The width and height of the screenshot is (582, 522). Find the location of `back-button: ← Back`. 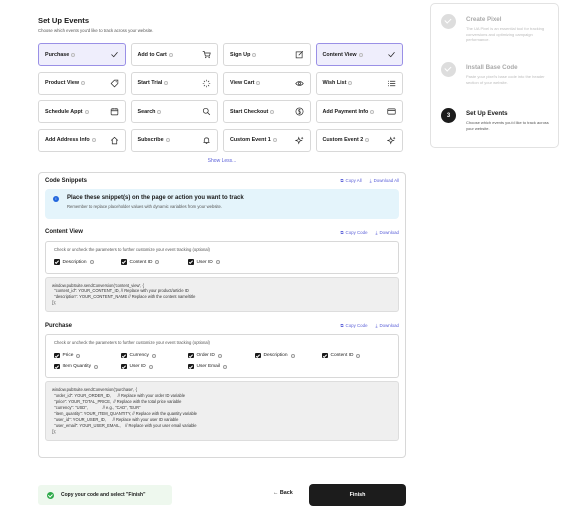

back-button: ← Back is located at coordinates (283, 493).